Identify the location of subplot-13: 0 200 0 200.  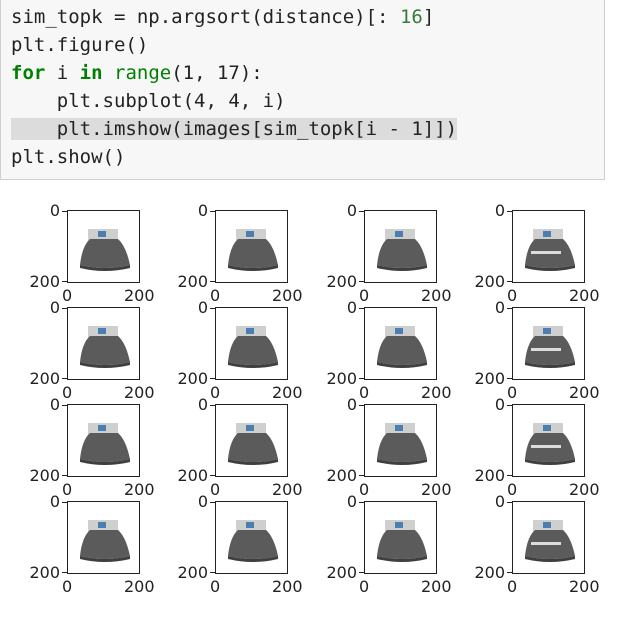
(77, 538).